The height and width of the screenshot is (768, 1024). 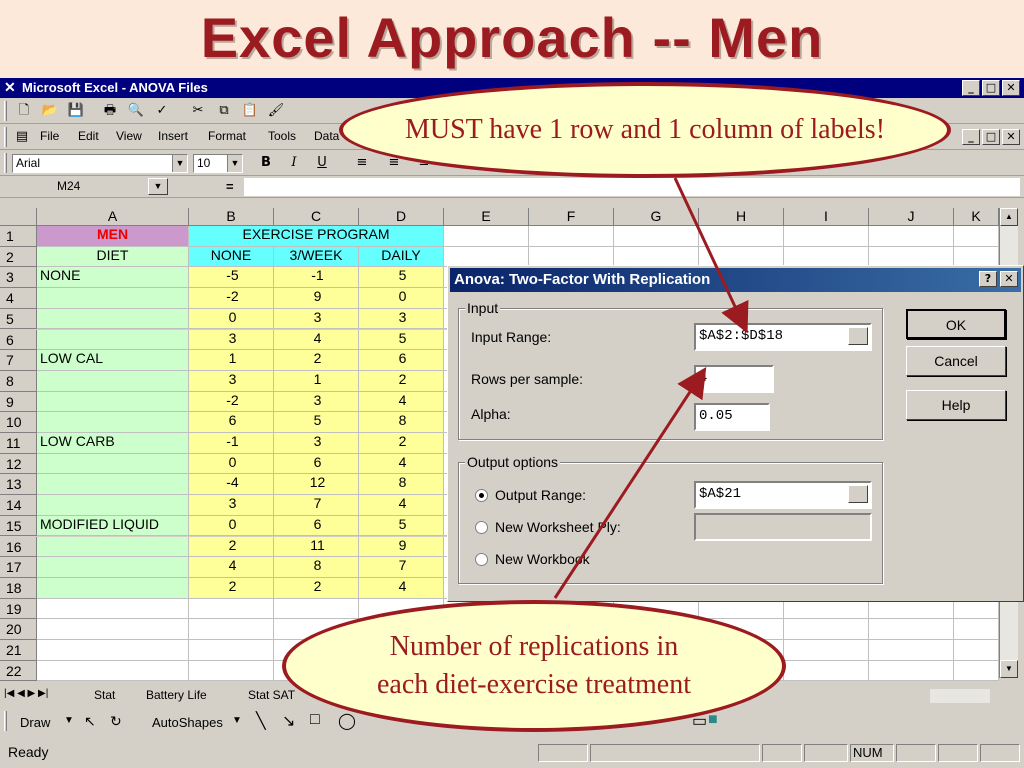 I want to click on callout-line-2: each diet-exercise treatment, so click(x=534, y=684).